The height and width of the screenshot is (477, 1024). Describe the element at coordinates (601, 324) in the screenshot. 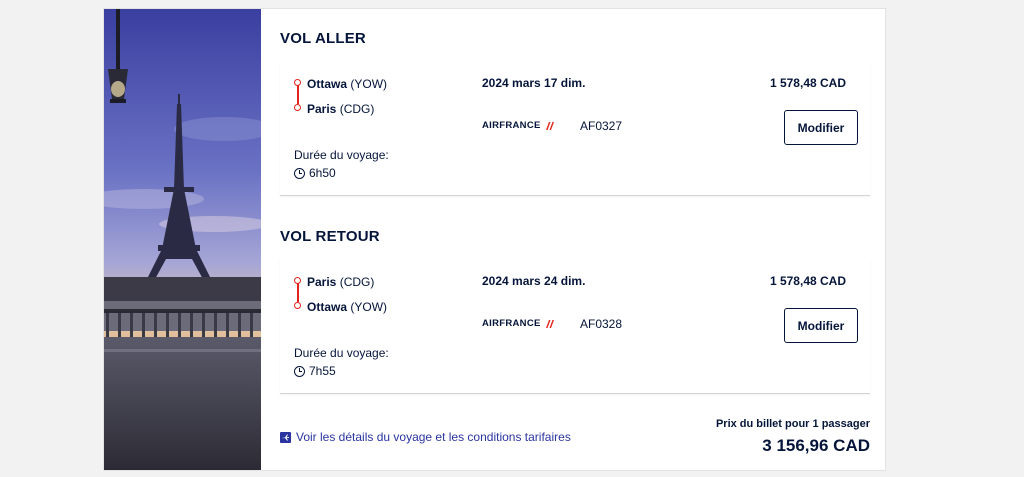

I see `return-flight-number: AF0328` at that location.